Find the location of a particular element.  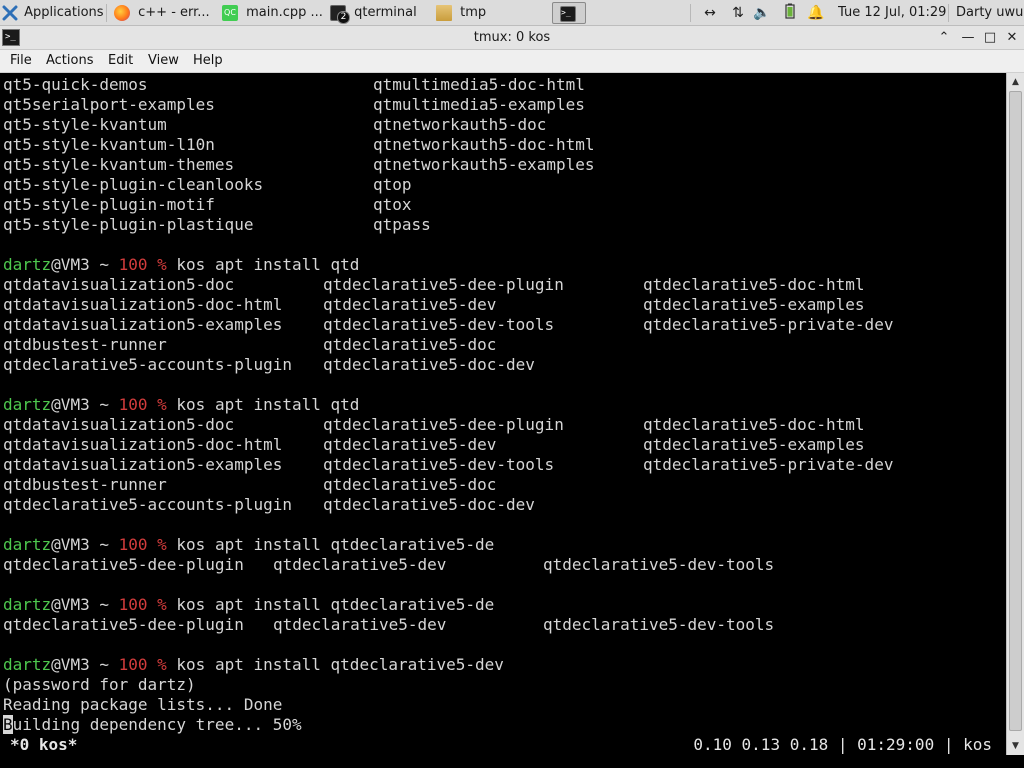

menubar: File Actions Edit View Help is located at coordinates (512, 61).